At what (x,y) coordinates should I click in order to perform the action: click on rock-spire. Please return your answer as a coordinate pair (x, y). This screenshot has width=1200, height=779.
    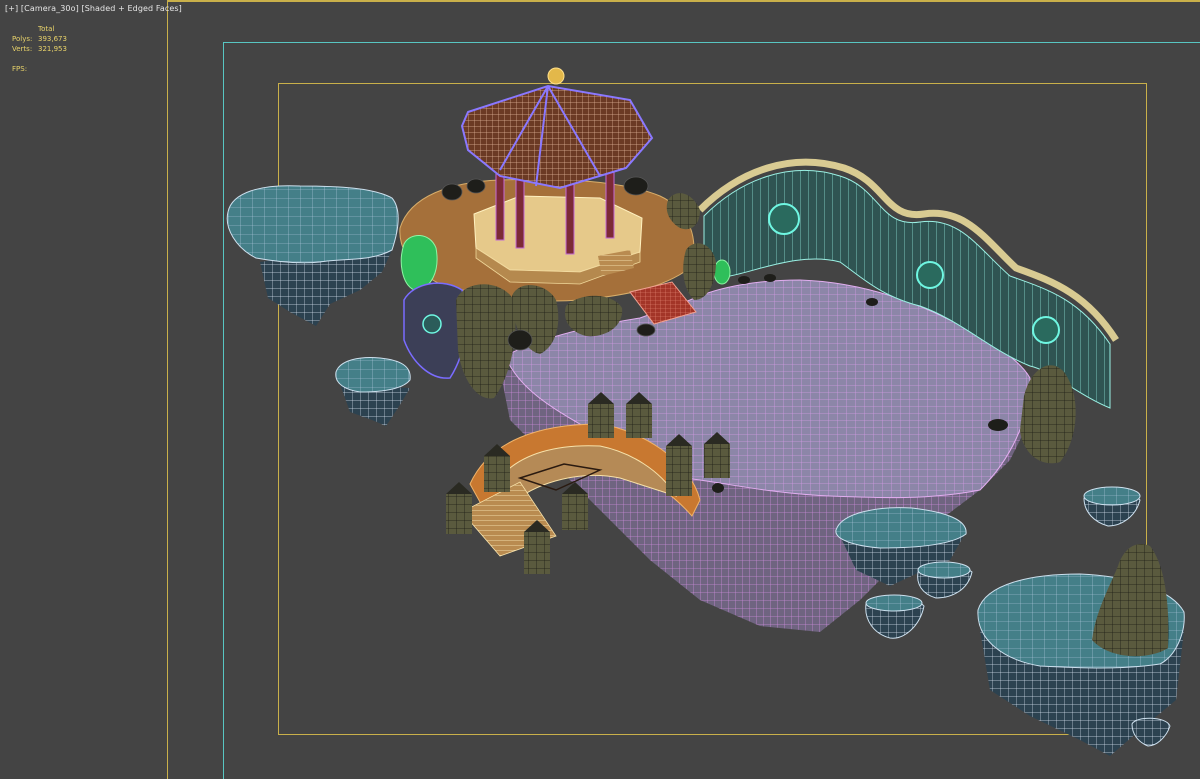
    Looking at the image, I should click on (1130, 600).